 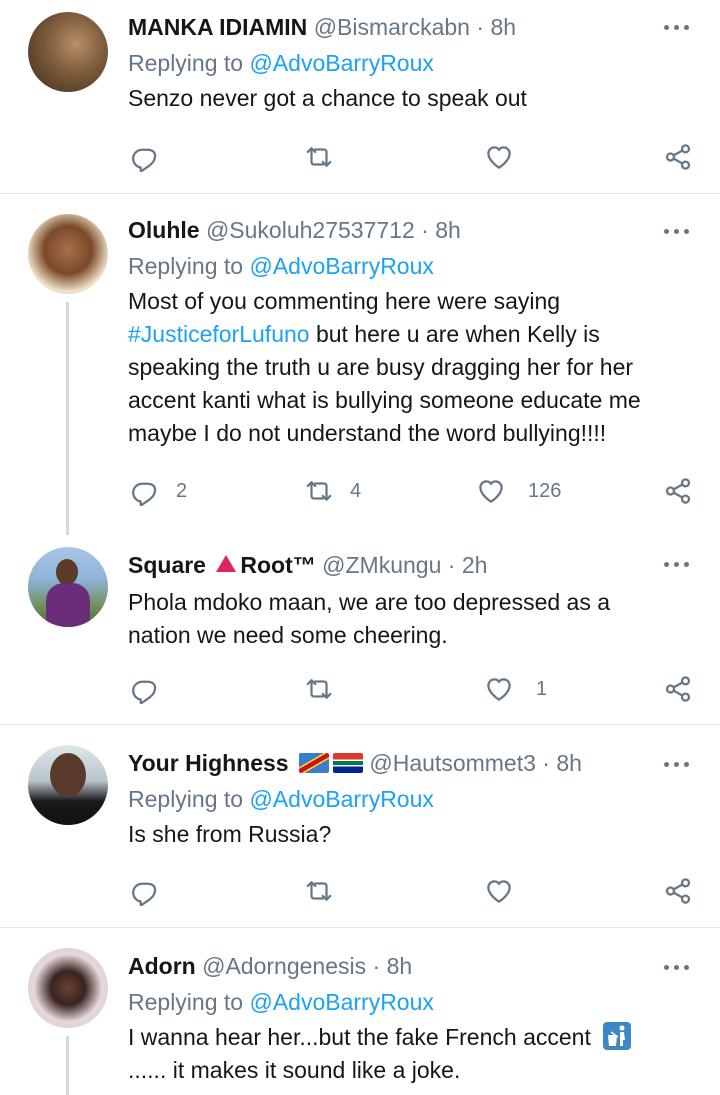 What do you see at coordinates (327, 98) in the screenshot?
I see `tweet-text: Senzo never got a chance to speak out` at bounding box center [327, 98].